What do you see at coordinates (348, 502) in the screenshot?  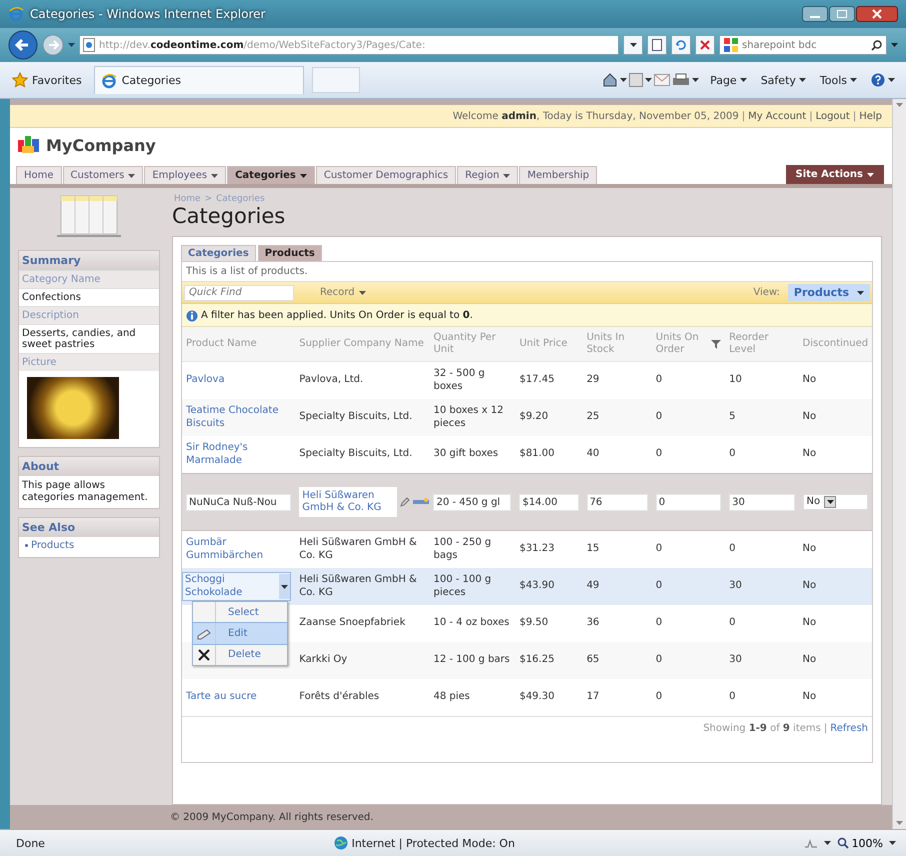 I see `supplier-lookup: Heli Süßwaren GmbH & Co. KG` at bounding box center [348, 502].